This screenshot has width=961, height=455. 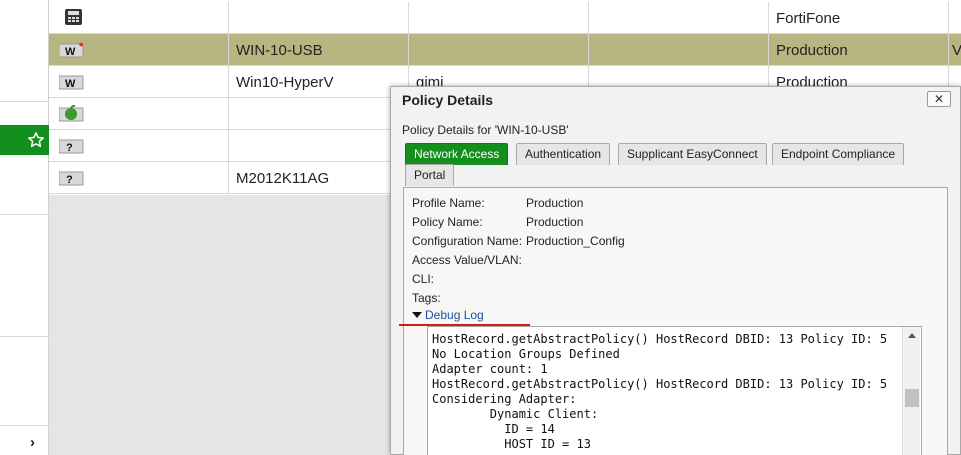 What do you see at coordinates (139, 81) in the screenshot?
I see `device-type-cell: W` at bounding box center [139, 81].